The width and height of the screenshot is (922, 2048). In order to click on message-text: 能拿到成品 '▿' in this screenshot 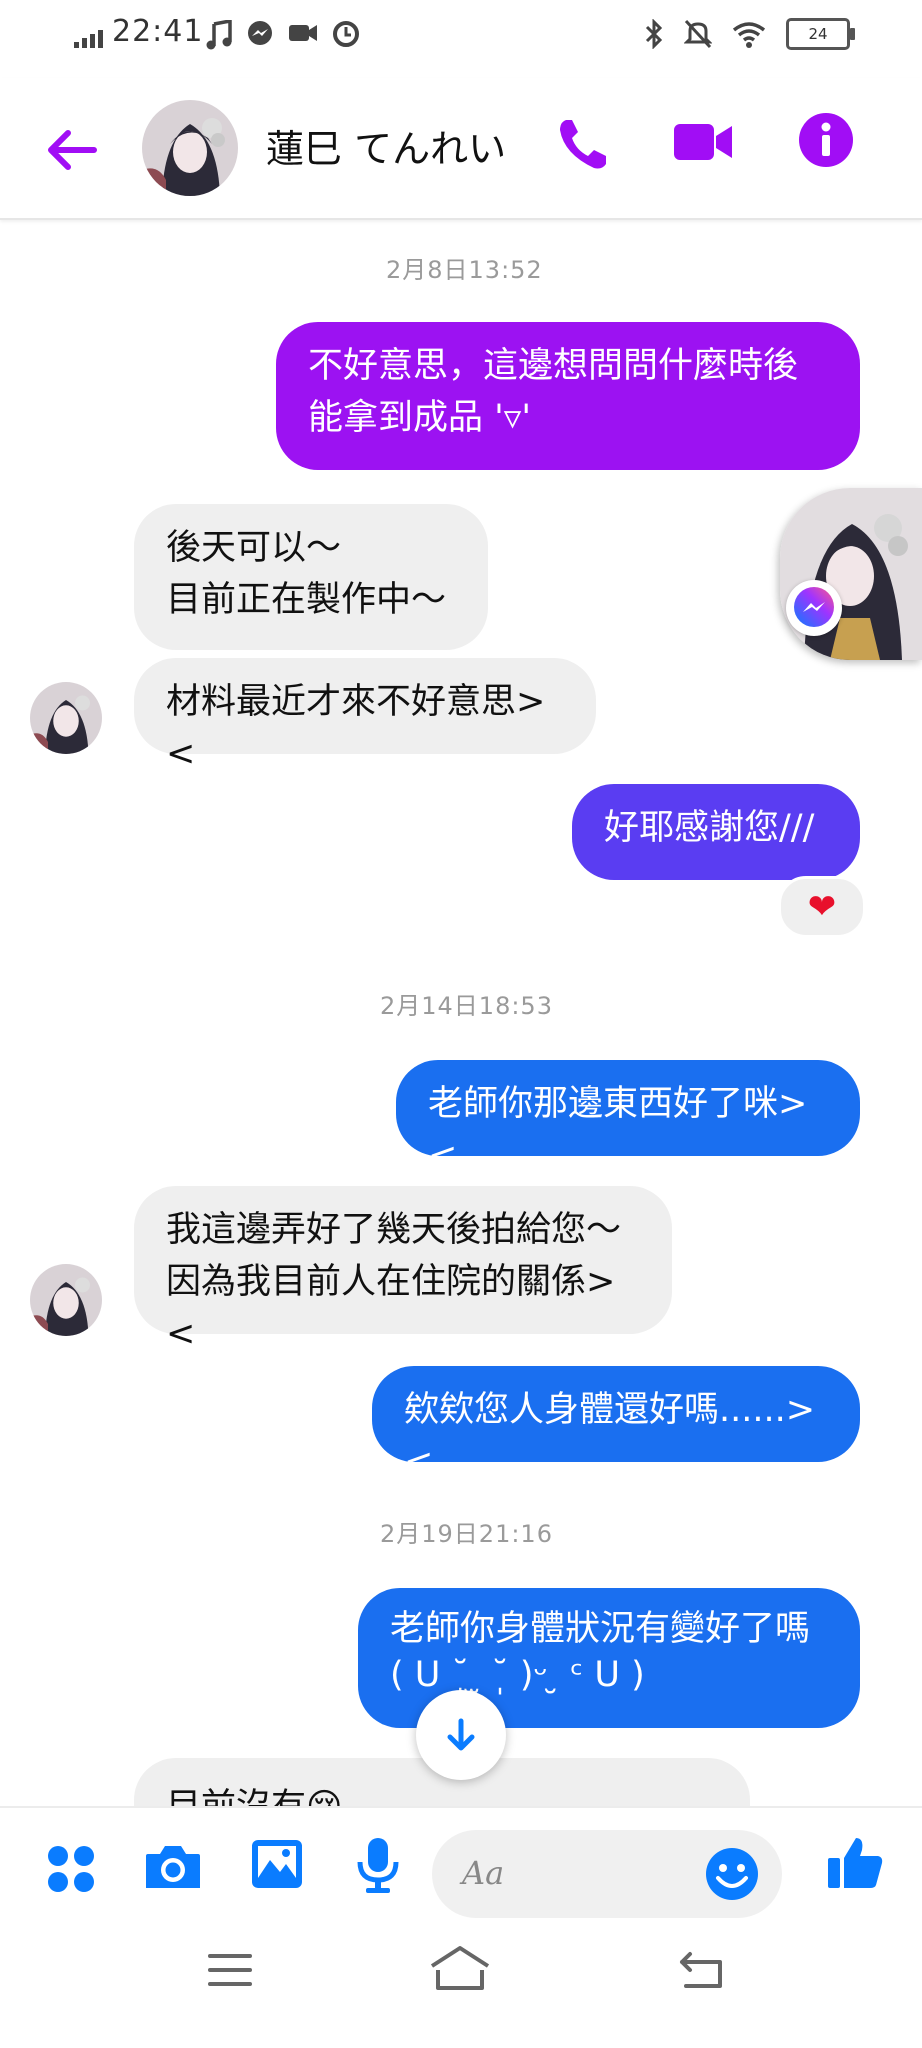, I will do `click(419, 418)`.